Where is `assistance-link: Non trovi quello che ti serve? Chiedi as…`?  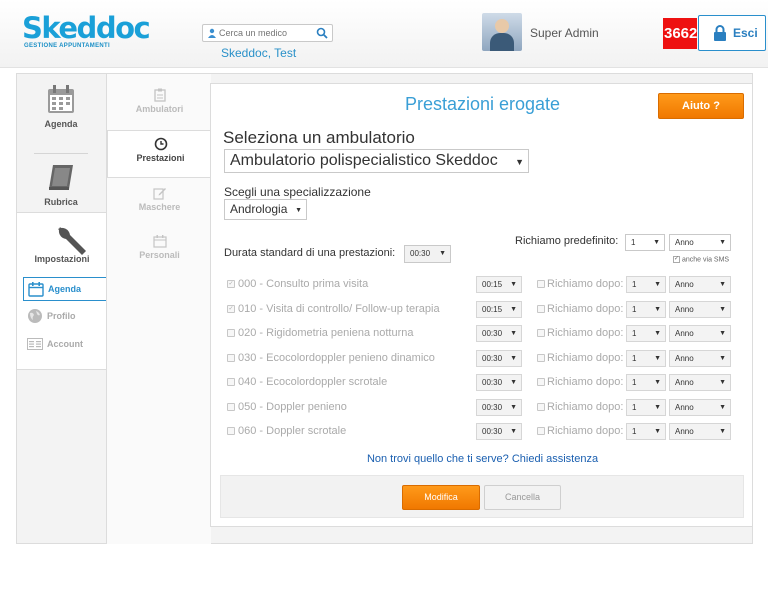
assistance-link: Non trovi quello che ti serve? Chiedi as… is located at coordinates (482, 459).